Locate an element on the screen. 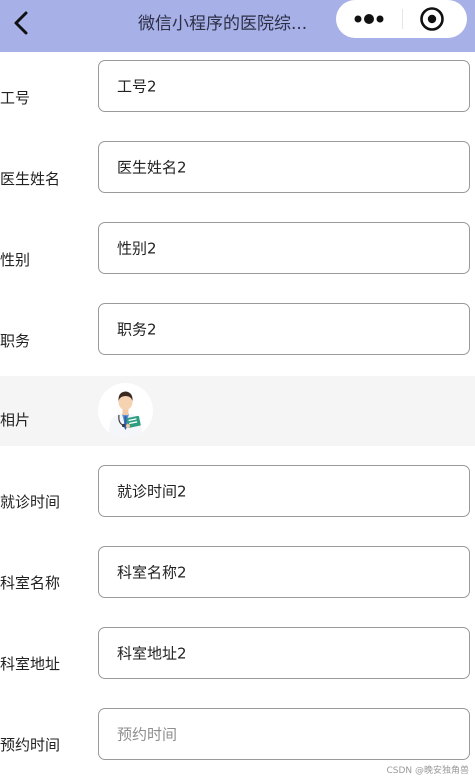 This screenshot has width=475, height=782. more-button is located at coordinates (369, 19).